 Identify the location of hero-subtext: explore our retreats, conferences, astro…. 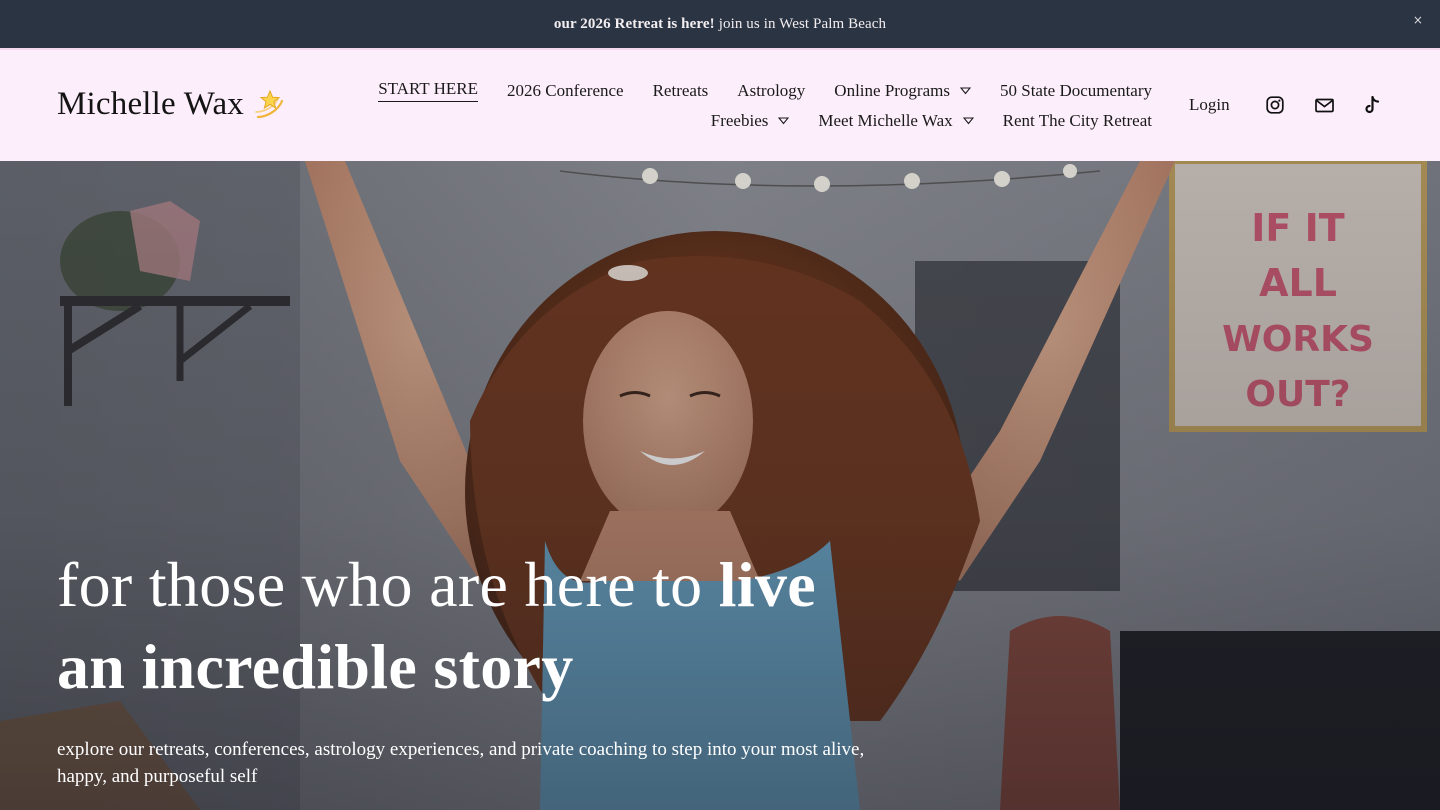
(461, 763).